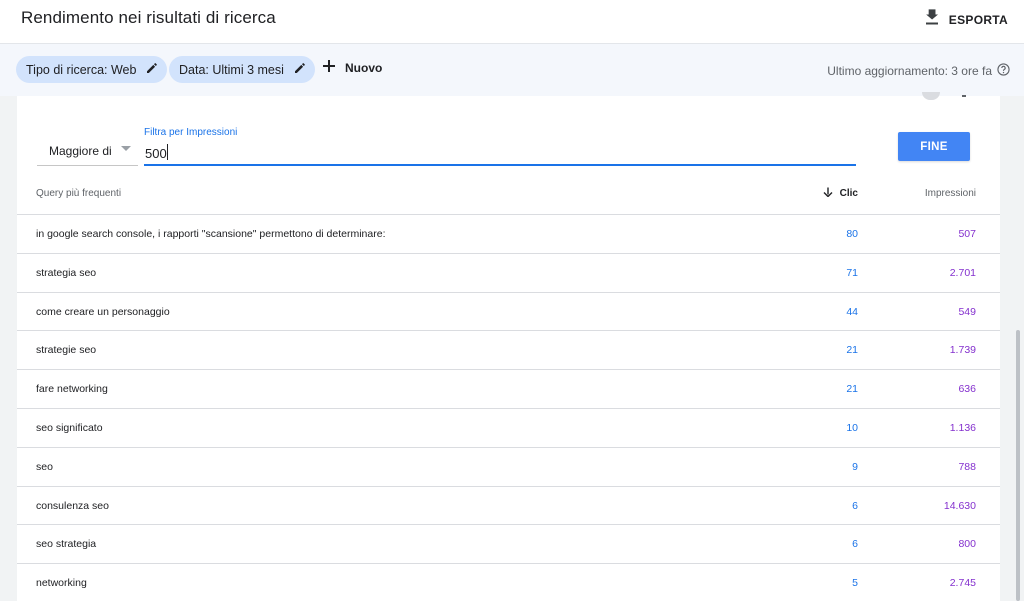 This screenshot has width=1024, height=601. I want to click on impressions-cell: 800, so click(967, 544).